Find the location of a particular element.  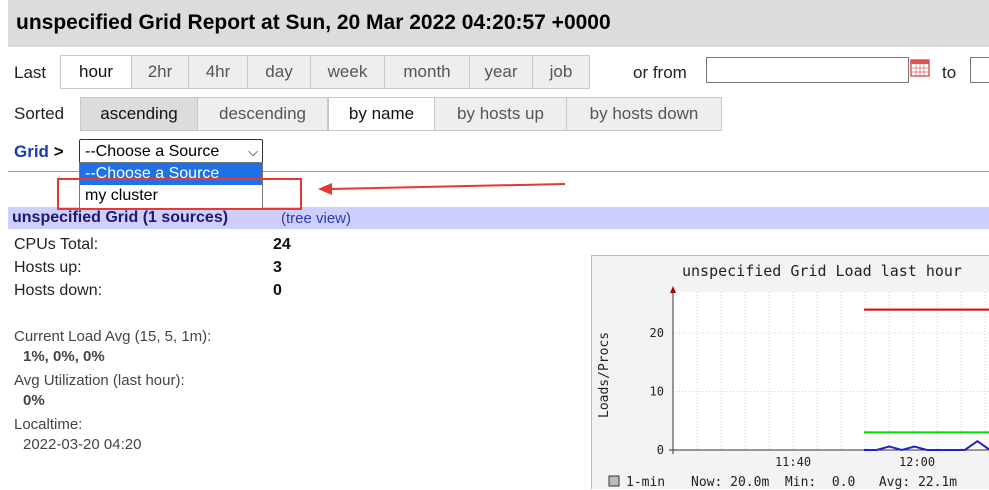

stat-label: Hosts down: is located at coordinates (58, 290).